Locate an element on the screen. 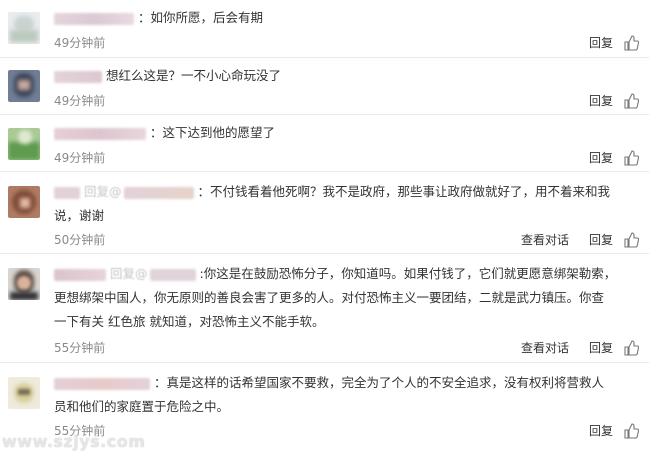 The width and height of the screenshot is (649, 454). comment-item: 想红么这是？一不小心命玩没了 49分钟前 回复 is located at coordinates (324, 86).